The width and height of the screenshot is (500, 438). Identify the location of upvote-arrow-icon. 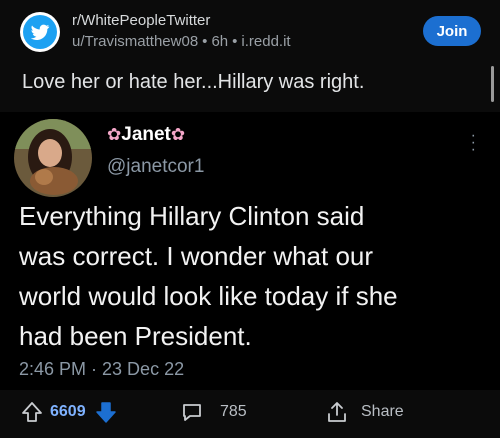
(32, 412).